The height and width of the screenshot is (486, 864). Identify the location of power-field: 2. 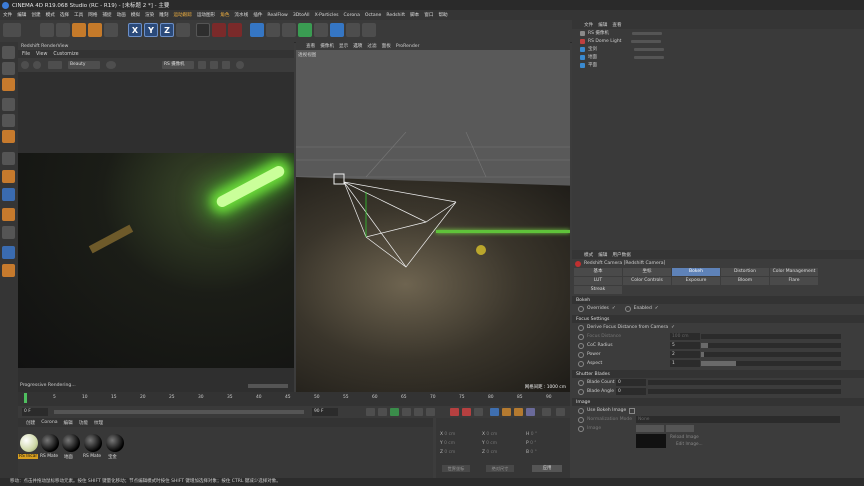
(685, 354).